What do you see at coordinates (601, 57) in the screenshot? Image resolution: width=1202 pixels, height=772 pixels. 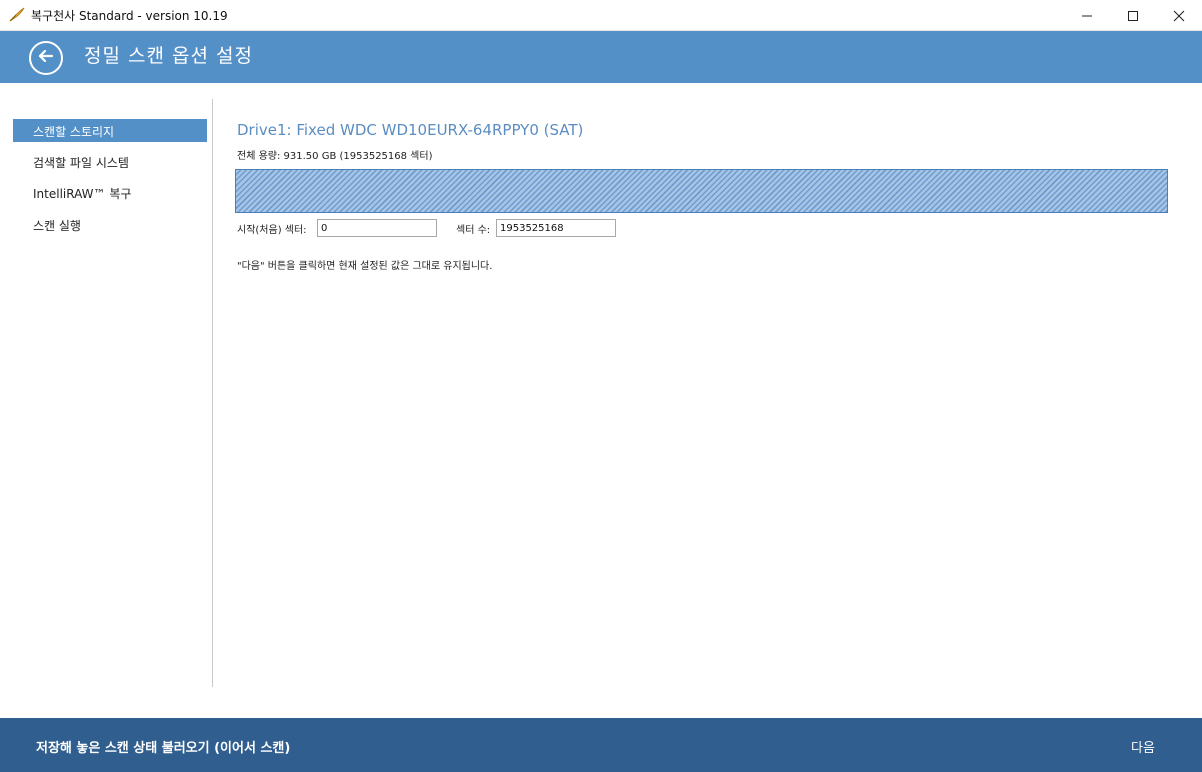 I see `page-header: 정밀 스캔 옵션 설정` at bounding box center [601, 57].